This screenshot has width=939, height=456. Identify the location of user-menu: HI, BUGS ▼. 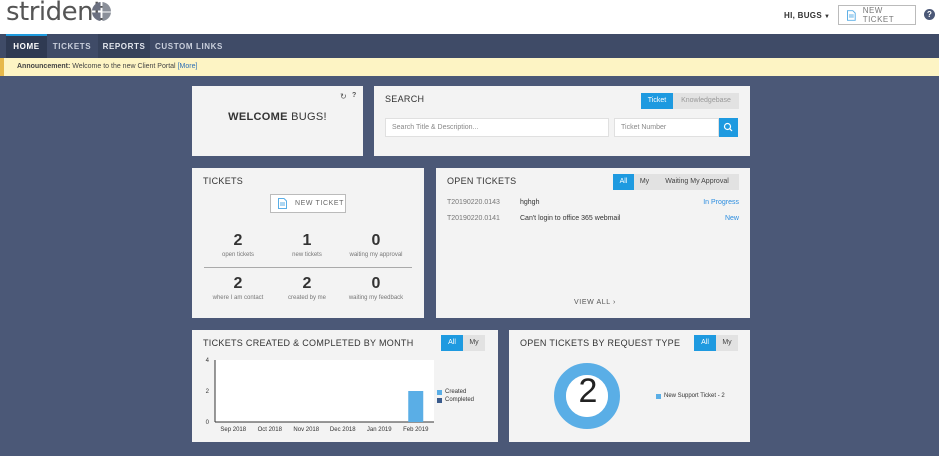
(807, 15).